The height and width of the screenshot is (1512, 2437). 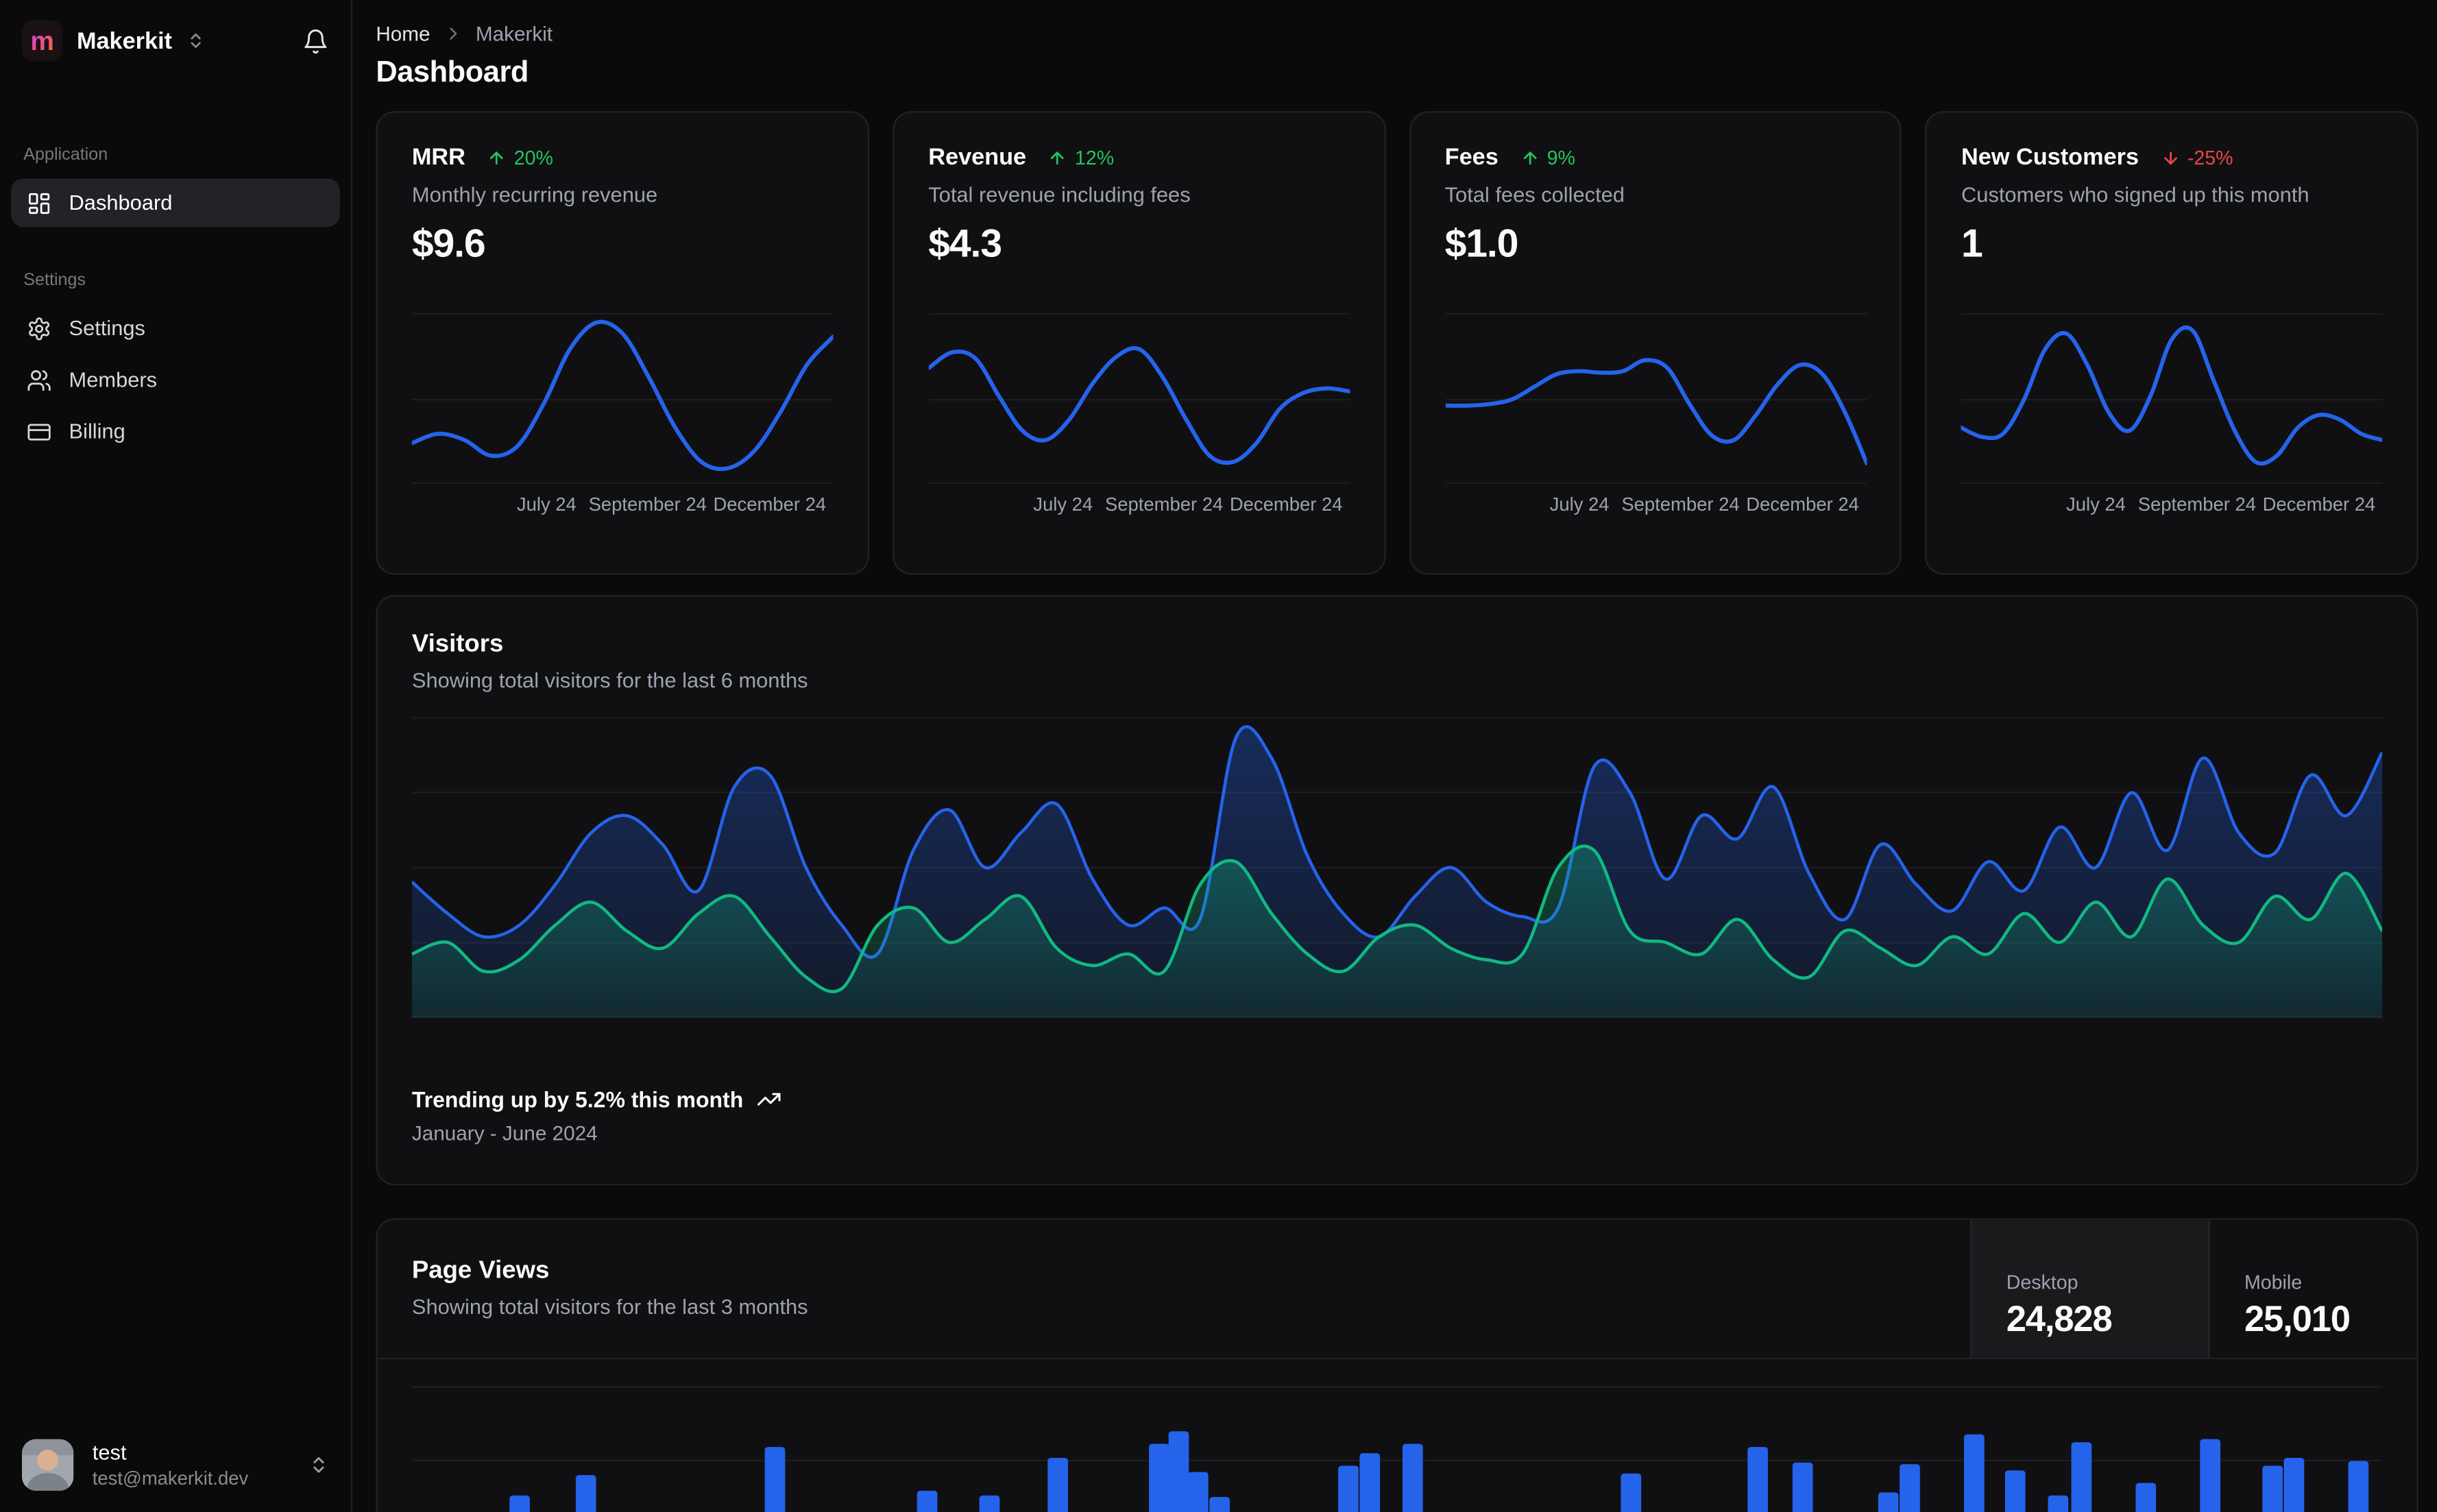 What do you see at coordinates (534, 195) in the screenshot?
I see `stat-subtitle: Monthly recurring revenue` at bounding box center [534, 195].